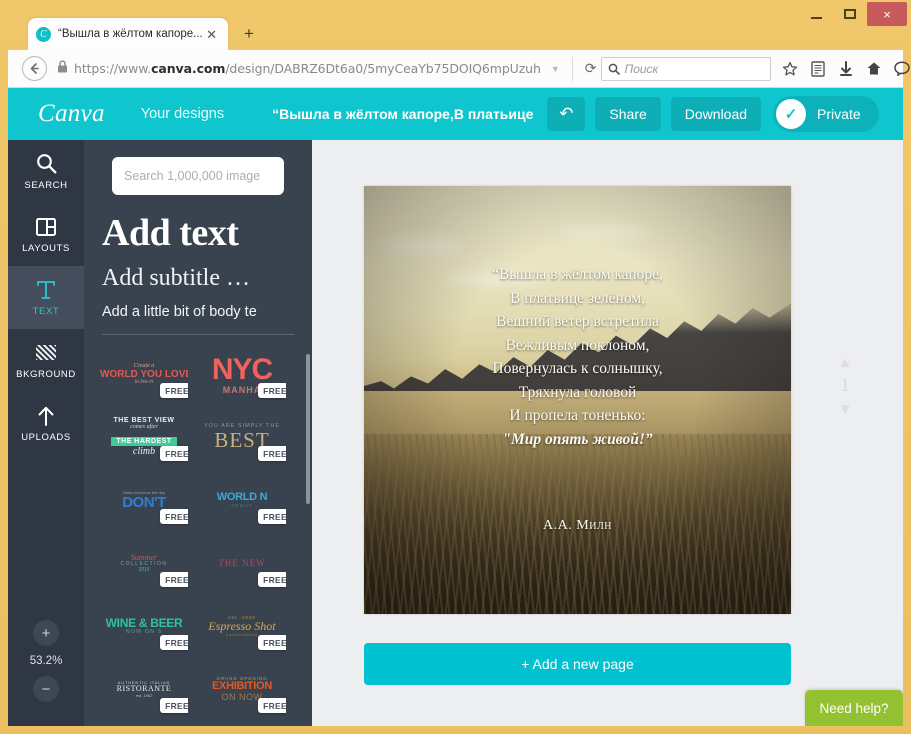 The height and width of the screenshot is (734, 911). Describe the element at coordinates (242, 370) in the screenshot. I see `template-line: NYC` at that location.